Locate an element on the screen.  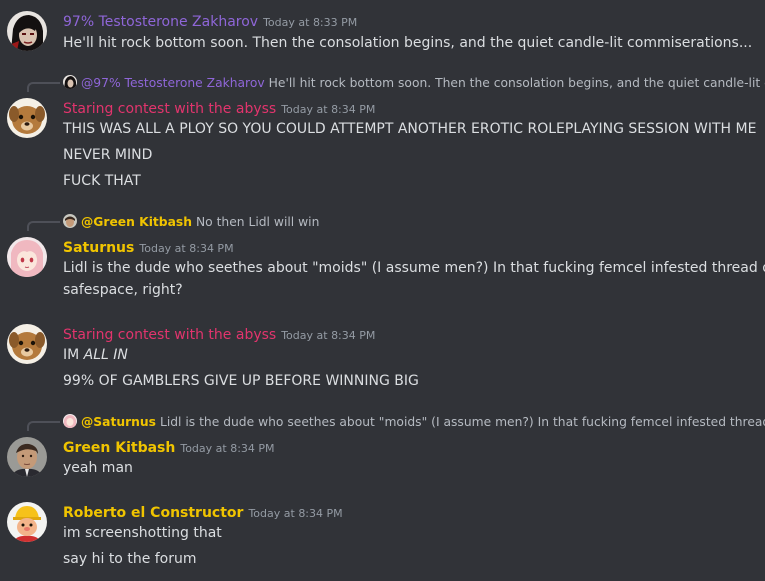
reply-author: @97% Testosterone Zakharov is located at coordinates (173, 83).